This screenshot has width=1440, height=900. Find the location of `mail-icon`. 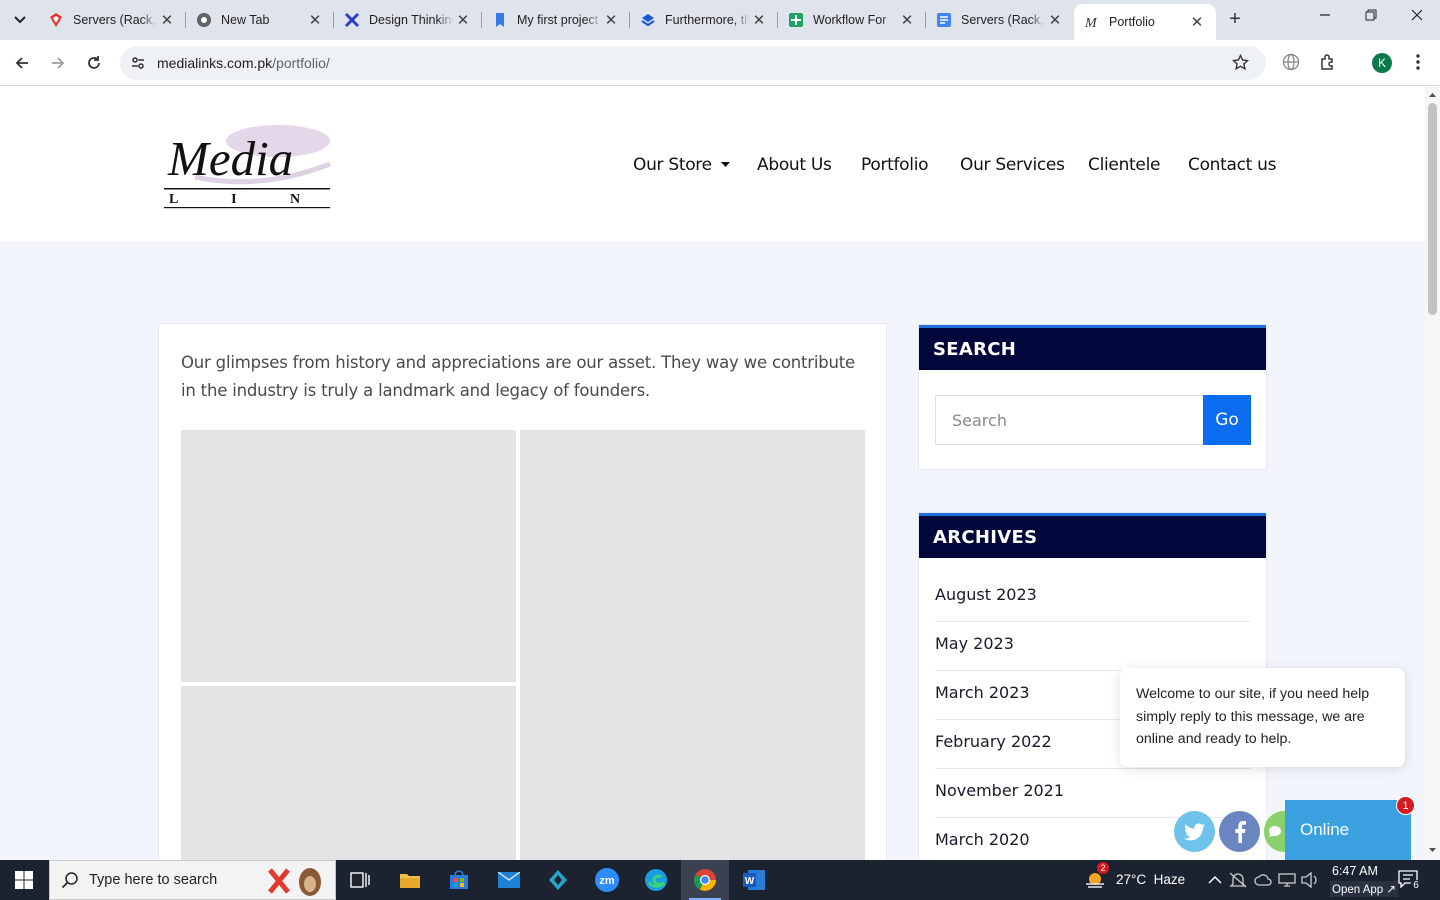

mail-icon is located at coordinates (509, 880).